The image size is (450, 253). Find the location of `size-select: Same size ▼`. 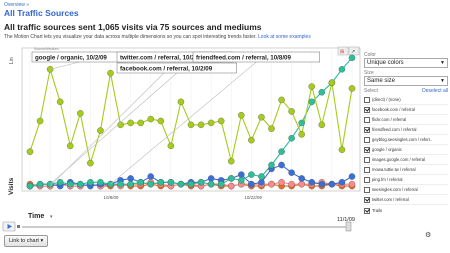

size-select: Same size ▼ is located at coordinates (406, 81).